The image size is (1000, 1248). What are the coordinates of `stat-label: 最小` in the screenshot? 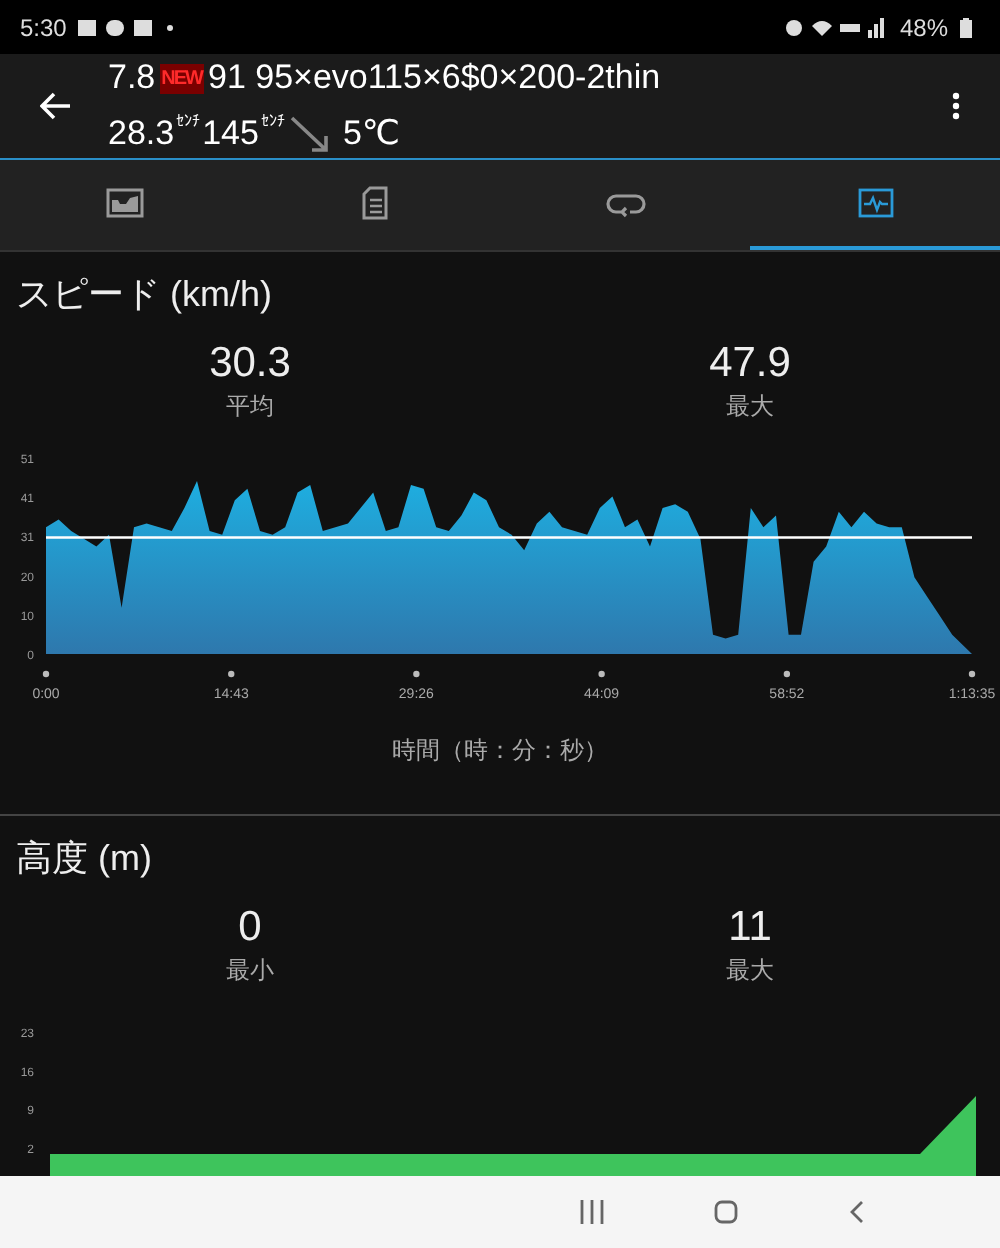 It's located at (250, 970).